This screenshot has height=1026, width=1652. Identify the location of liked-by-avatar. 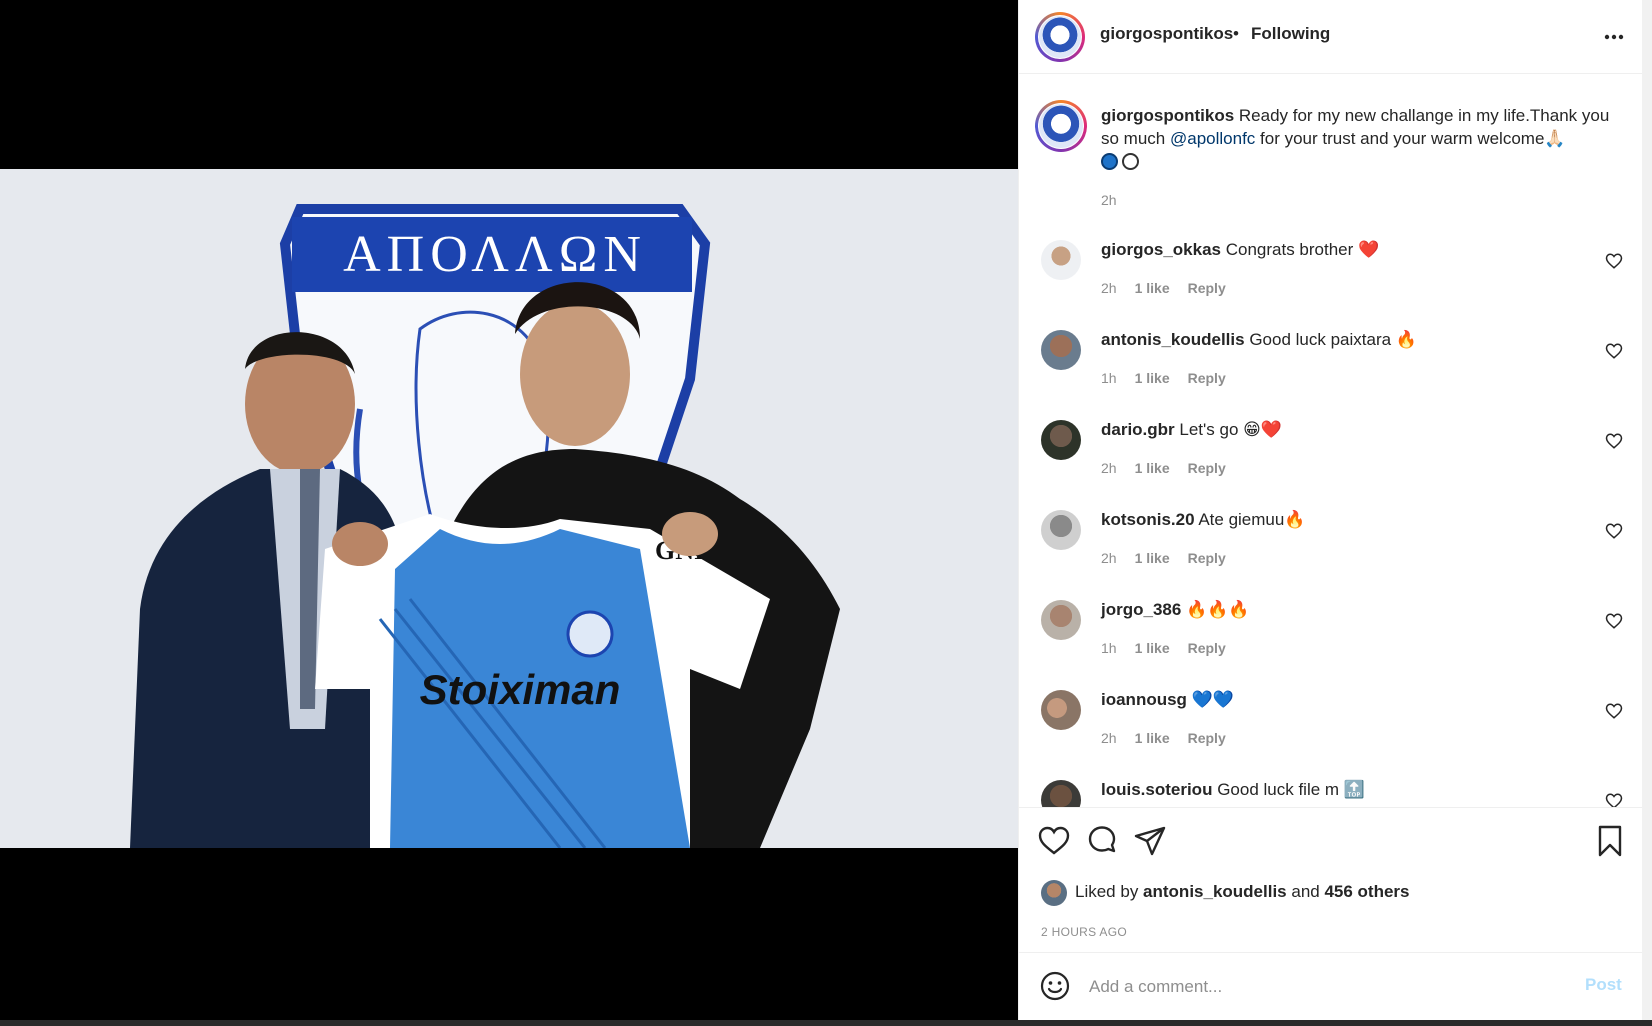
(1054, 893).